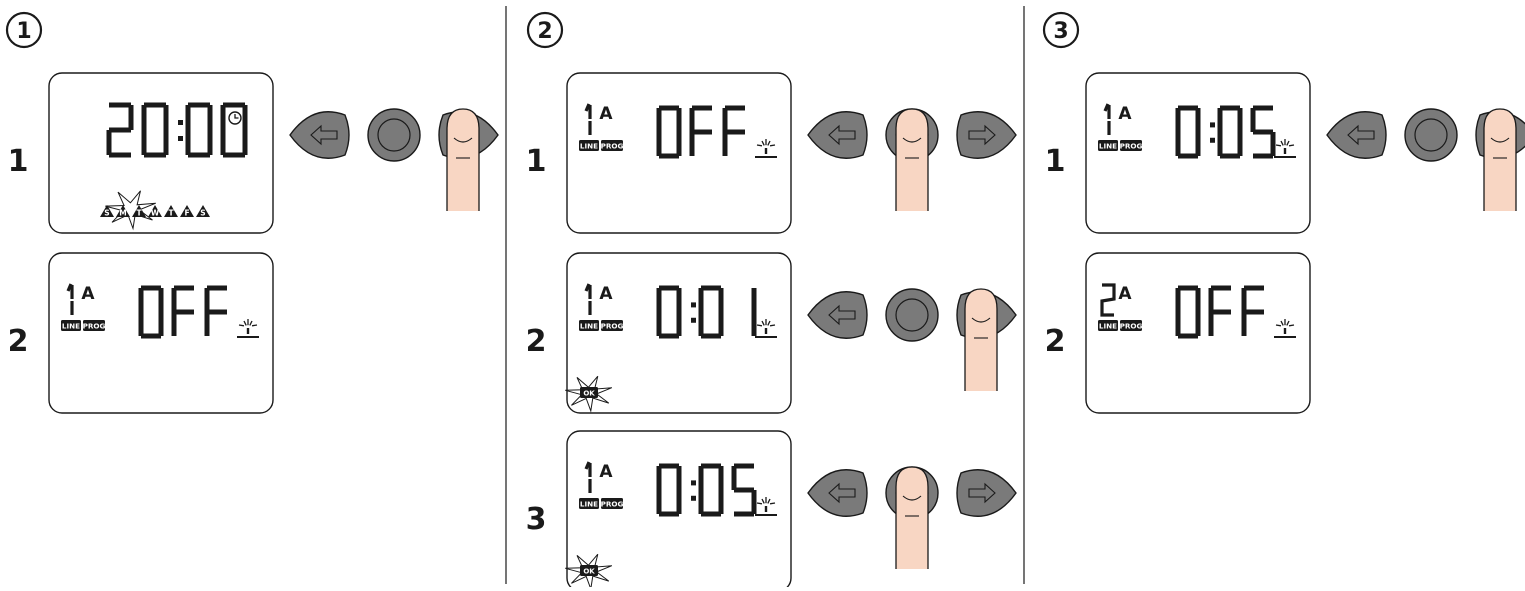 The image size is (1525, 591). I want to click on lcd-display: S M TWT F S, so click(161, 153).